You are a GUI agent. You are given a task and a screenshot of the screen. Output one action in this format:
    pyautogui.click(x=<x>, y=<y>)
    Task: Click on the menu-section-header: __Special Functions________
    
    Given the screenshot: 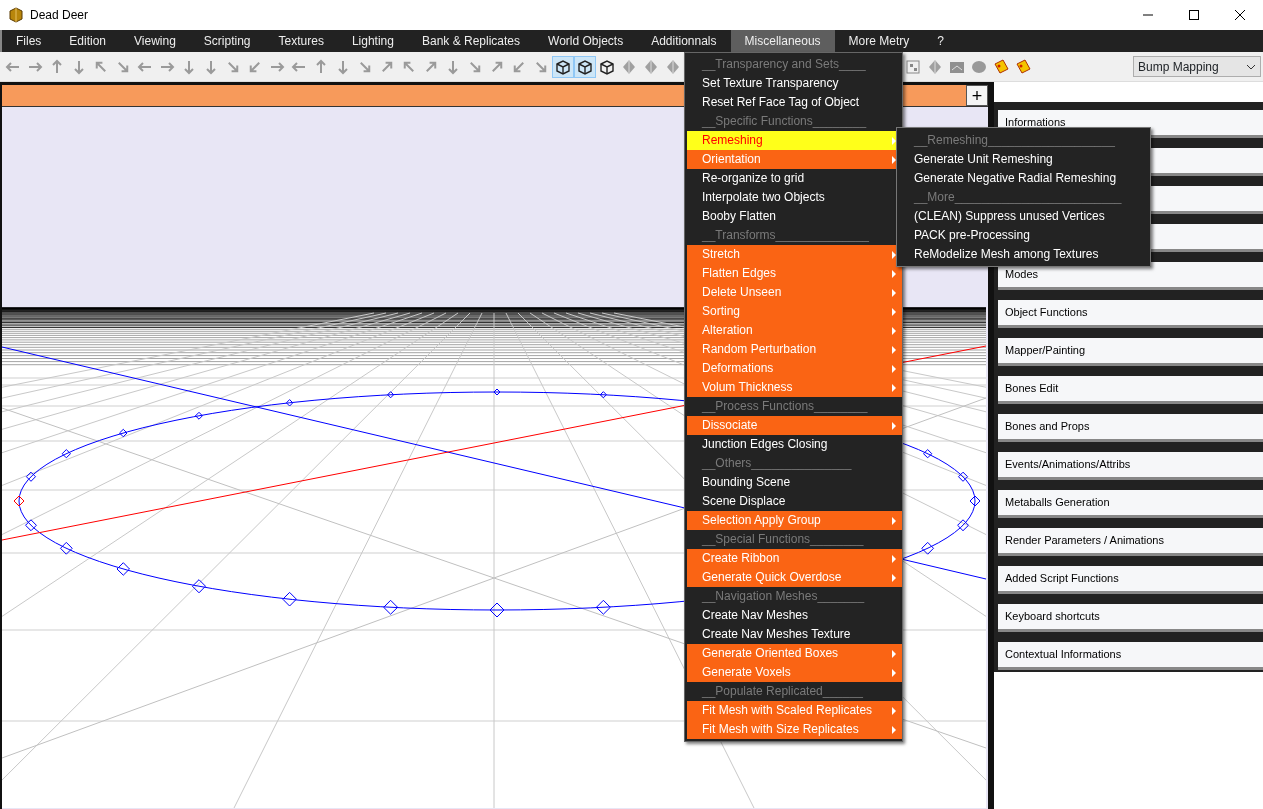 What is the action you would take?
    pyautogui.click(x=783, y=539)
    